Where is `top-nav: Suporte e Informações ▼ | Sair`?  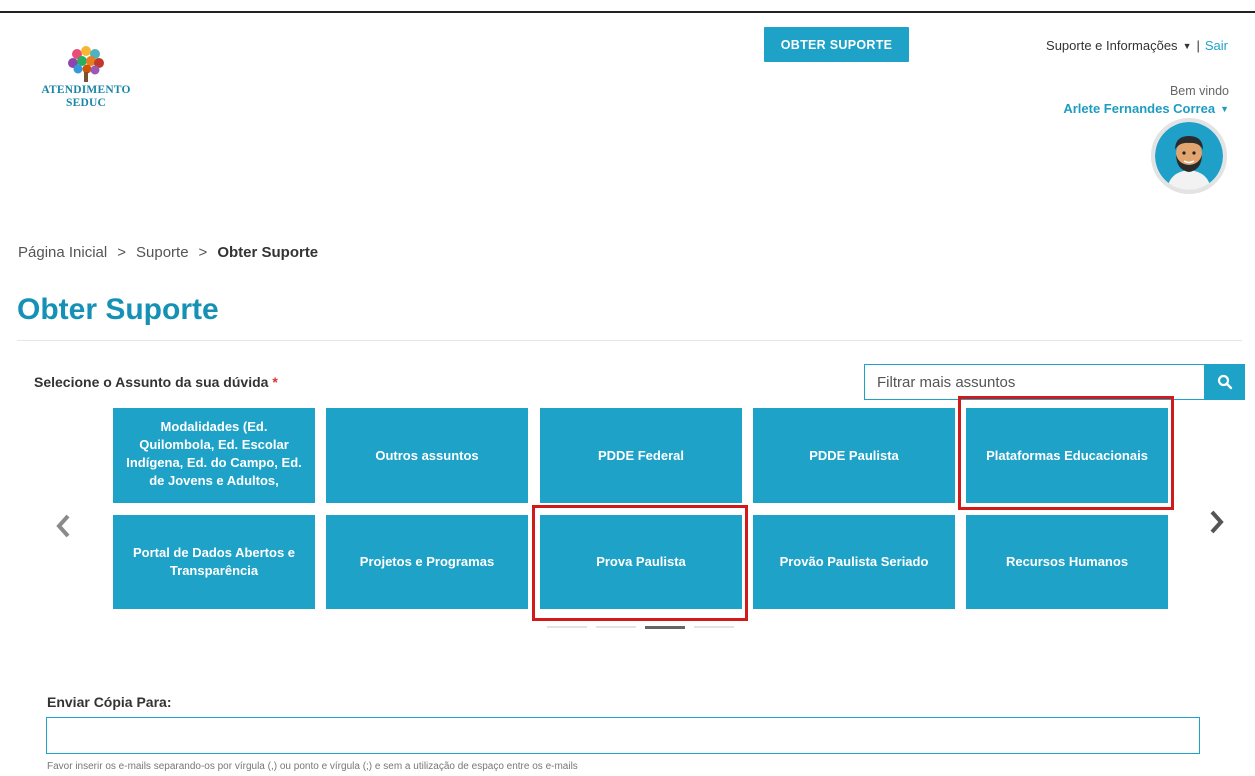 top-nav: Suporte e Informações ▼ | Sair is located at coordinates (1137, 45).